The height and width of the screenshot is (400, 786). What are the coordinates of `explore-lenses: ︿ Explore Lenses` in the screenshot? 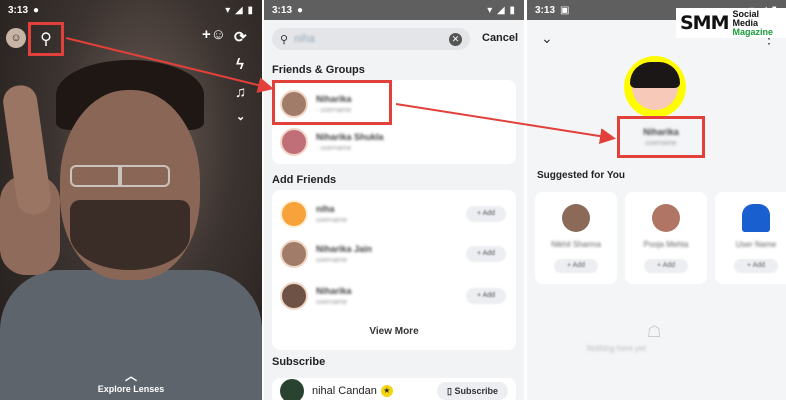 It's located at (131, 380).